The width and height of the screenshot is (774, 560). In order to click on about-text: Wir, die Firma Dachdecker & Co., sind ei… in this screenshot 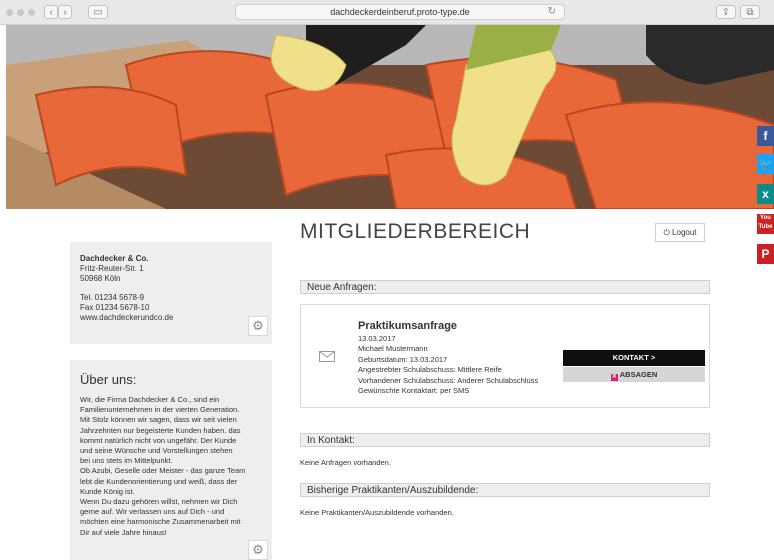, I will do `click(163, 466)`.